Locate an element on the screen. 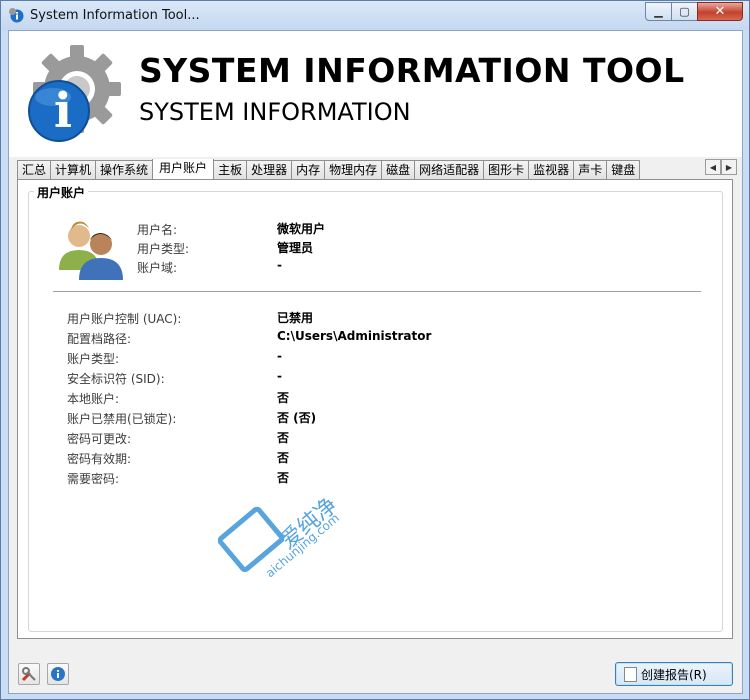  tab-3: 用户账户 is located at coordinates (183, 169).